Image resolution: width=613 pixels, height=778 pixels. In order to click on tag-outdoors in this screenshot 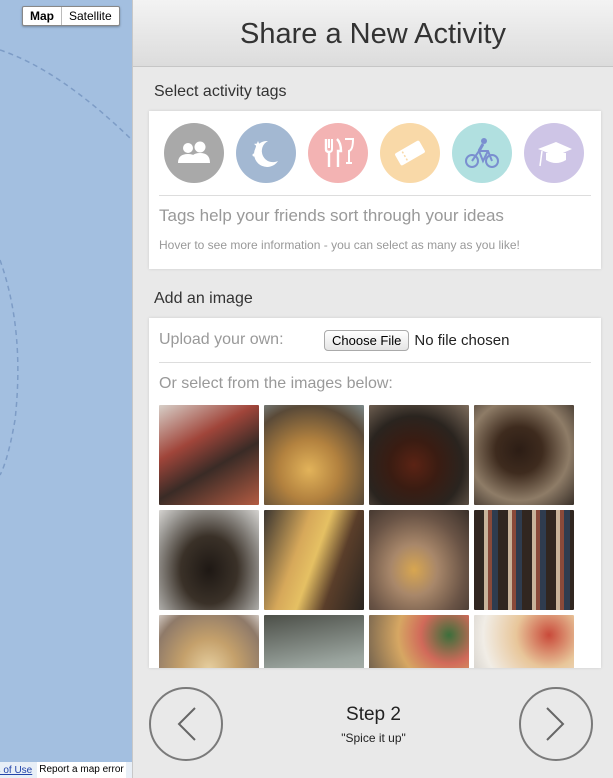, I will do `click(482, 153)`.